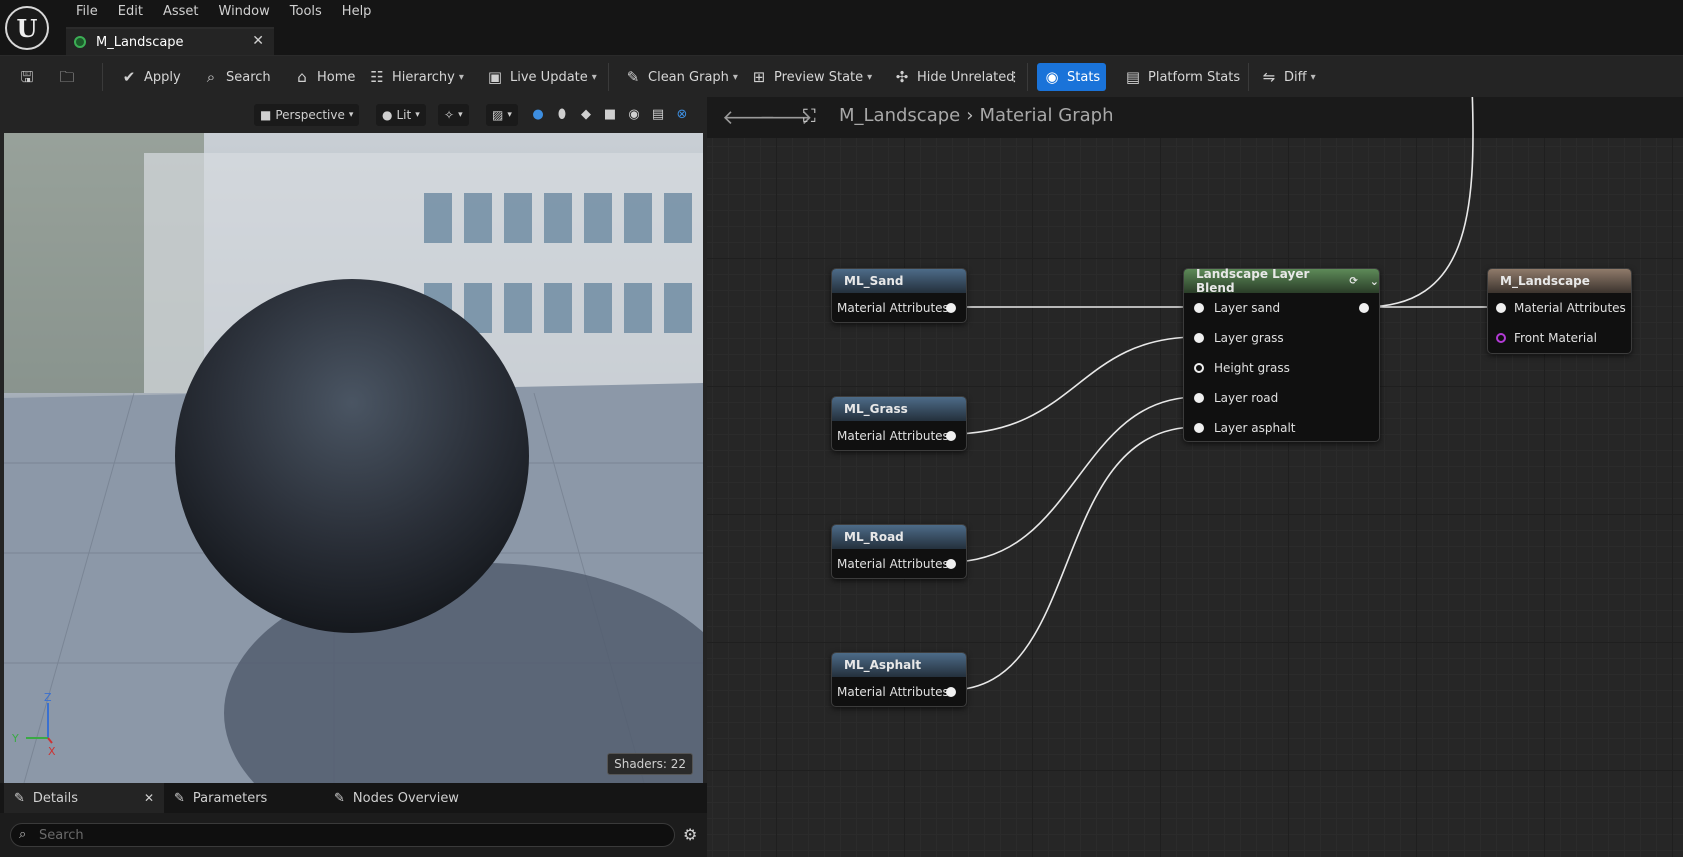 Image resolution: width=1683 pixels, height=857 pixels. Describe the element at coordinates (1353, 281) in the screenshot. I see `refresh-icon: ⟳` at that location.